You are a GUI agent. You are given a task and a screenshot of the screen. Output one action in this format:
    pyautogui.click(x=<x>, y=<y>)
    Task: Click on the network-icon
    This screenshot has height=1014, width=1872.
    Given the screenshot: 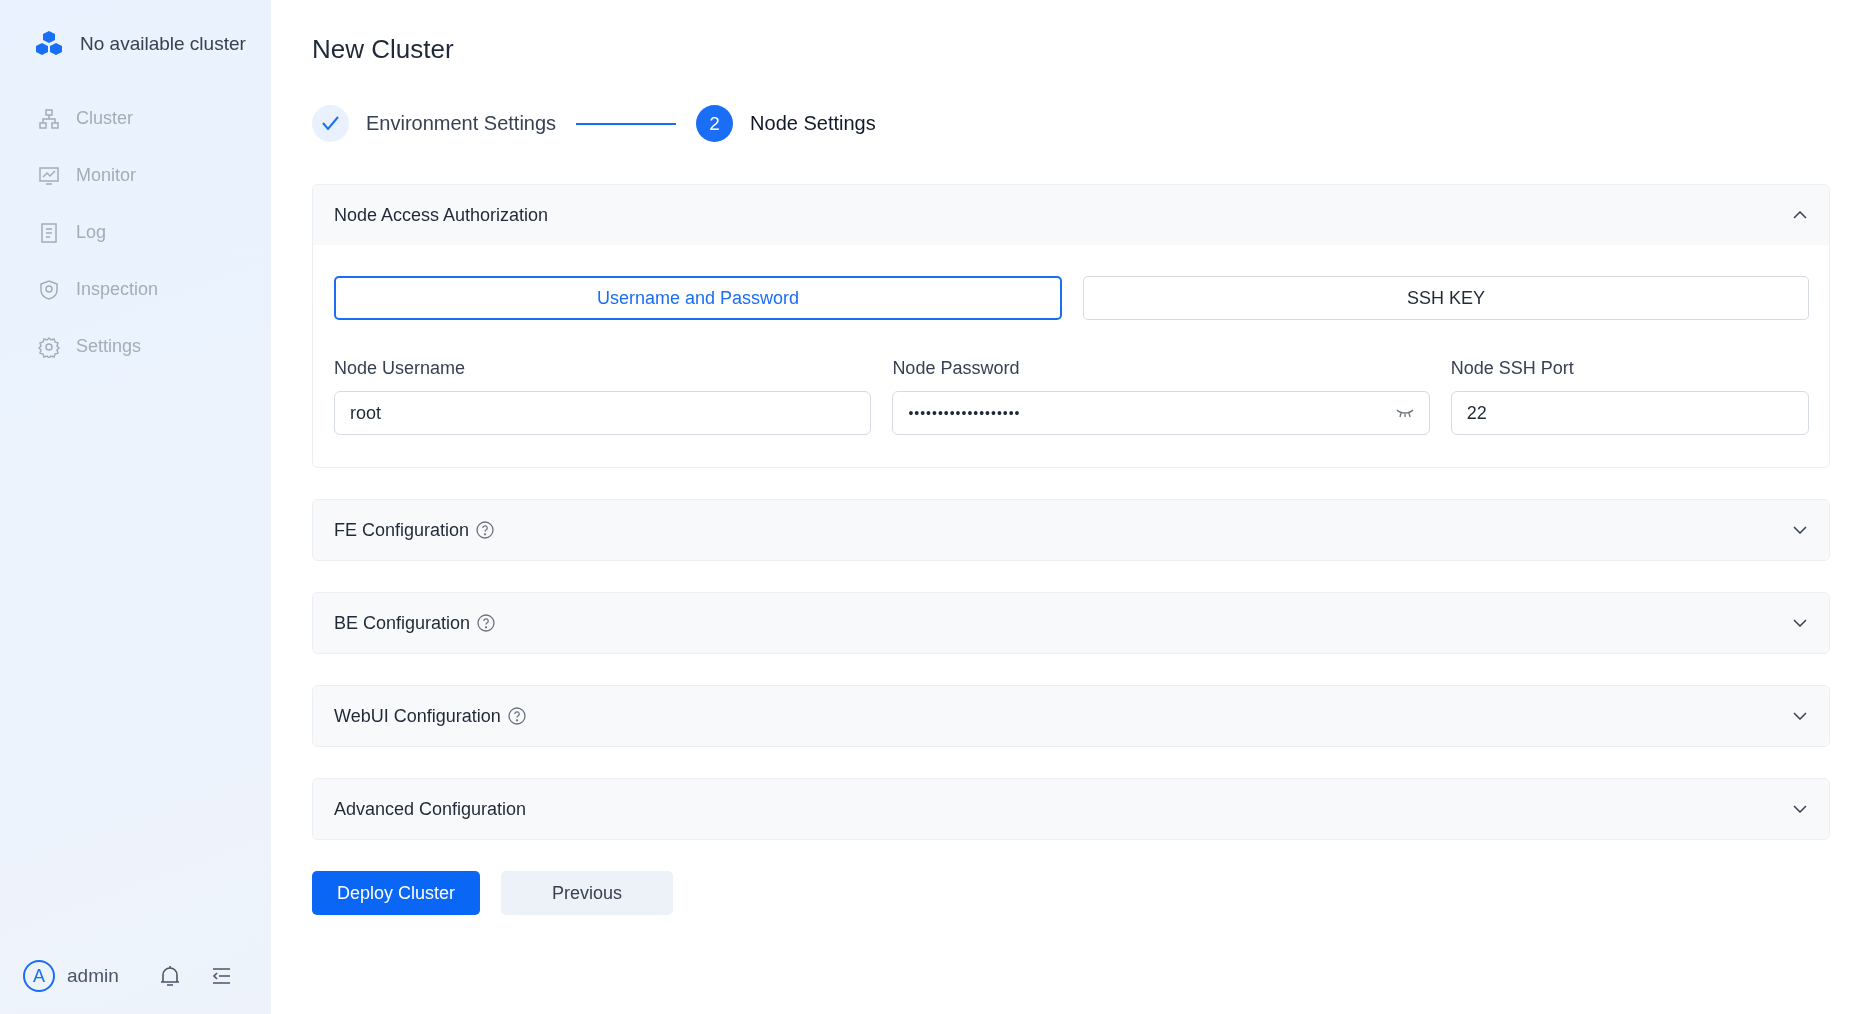 What is the action you would take?
    pyautogui.click(x=49, y=118)
    